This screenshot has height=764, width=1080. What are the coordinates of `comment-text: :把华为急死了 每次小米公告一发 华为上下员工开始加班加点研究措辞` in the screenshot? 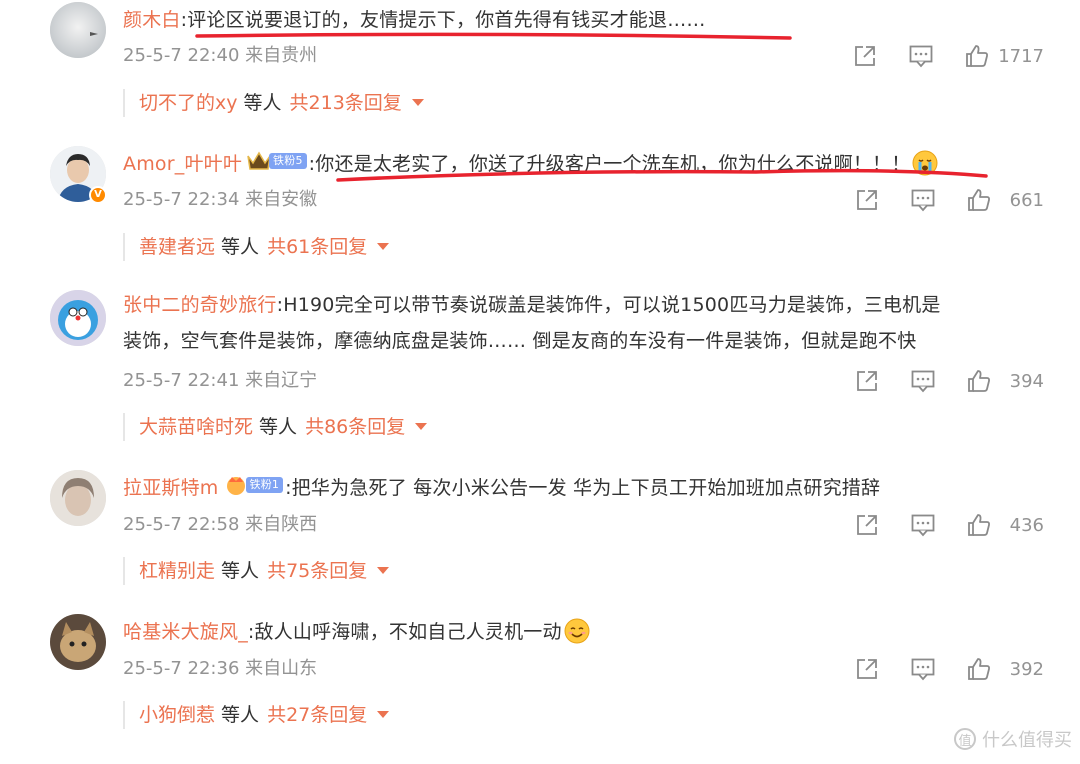 It's located at (583, 488).